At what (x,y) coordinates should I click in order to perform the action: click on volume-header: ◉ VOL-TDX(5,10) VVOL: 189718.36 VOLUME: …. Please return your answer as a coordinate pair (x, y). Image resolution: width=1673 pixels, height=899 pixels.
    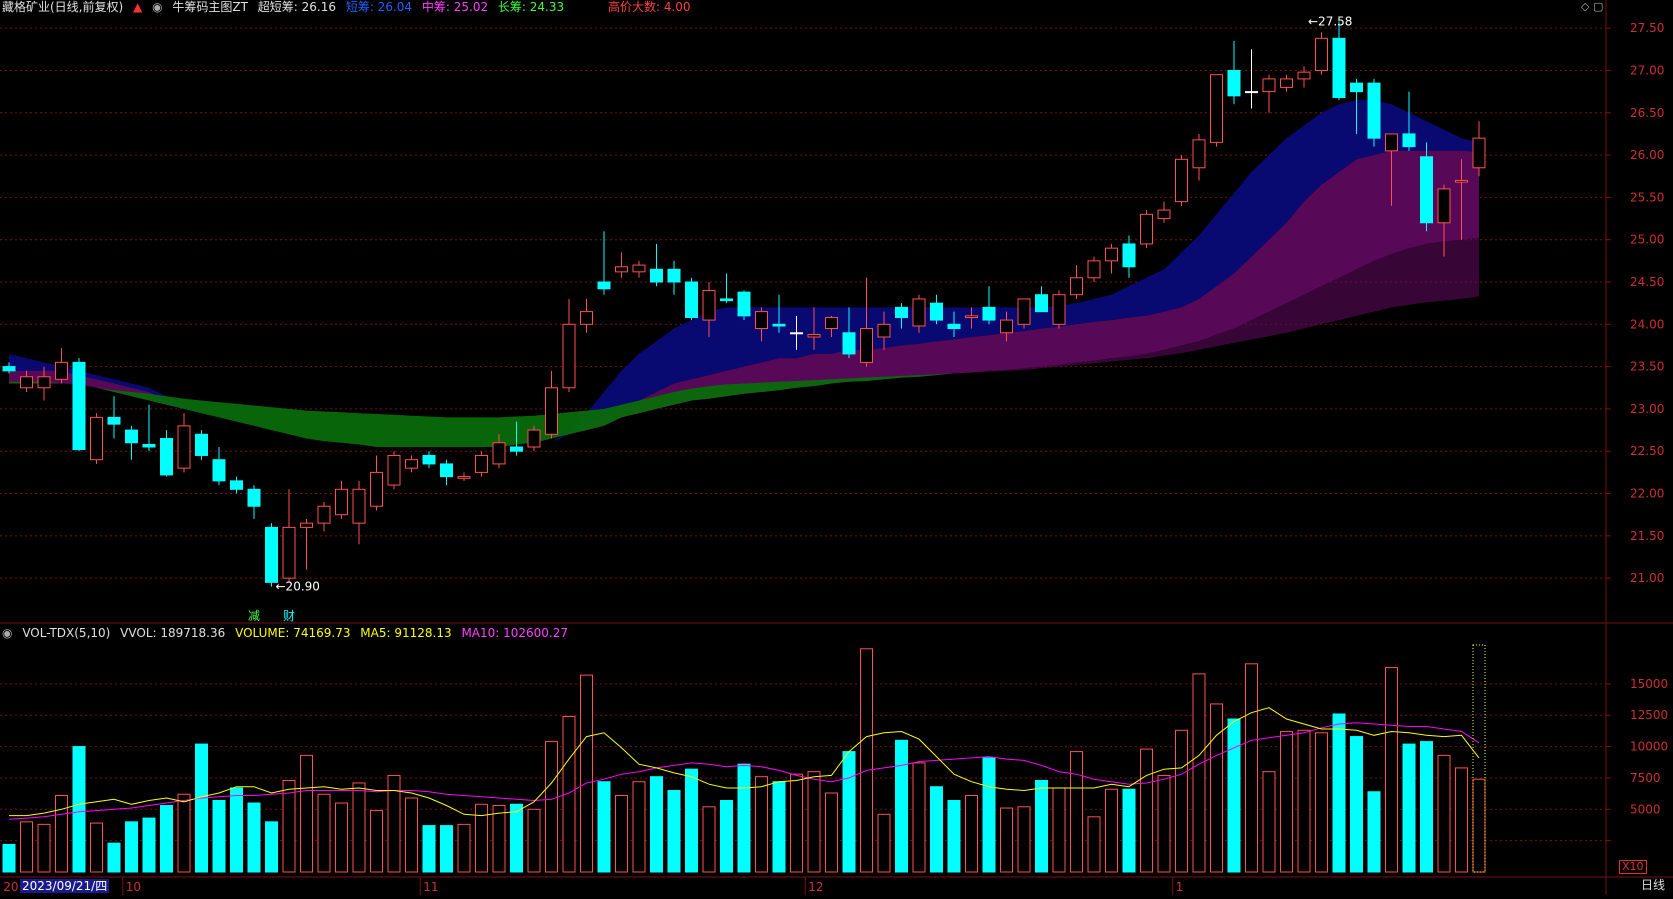
    Looking at the image, I should click on (285, 633).